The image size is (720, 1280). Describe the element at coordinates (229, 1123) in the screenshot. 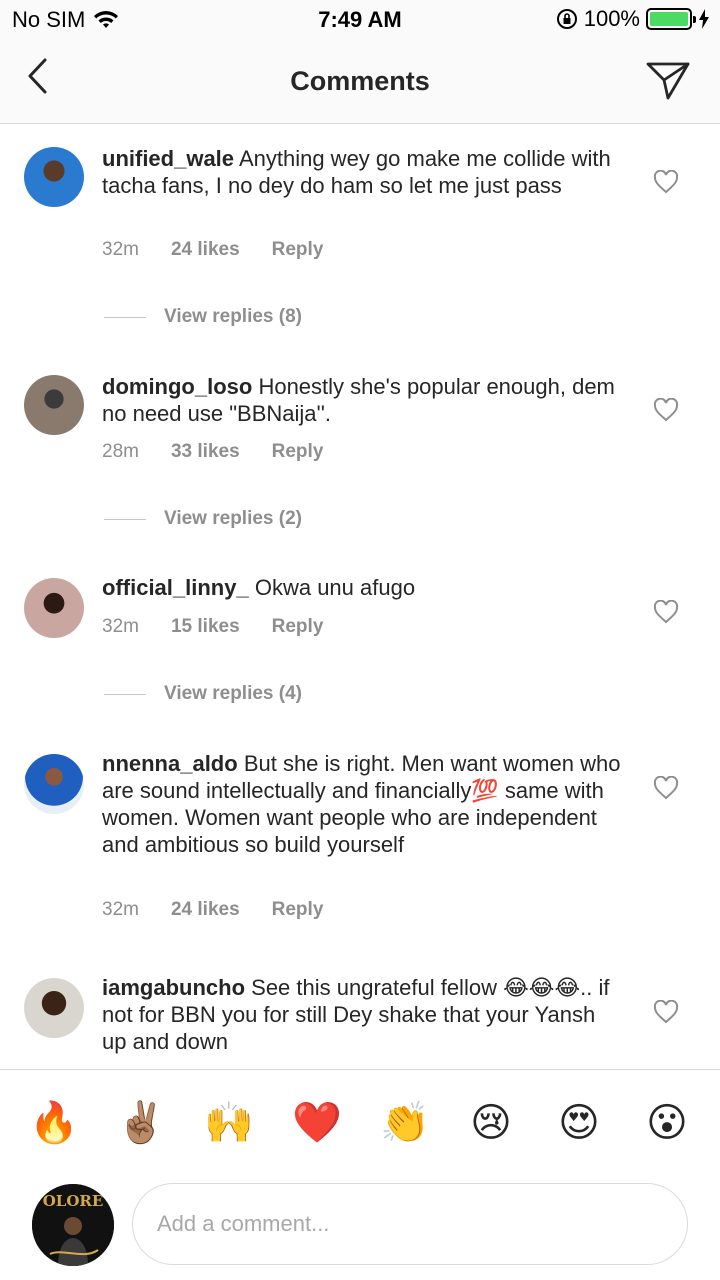

I see `raising-hands-emoji-button: 🙌` at that location.